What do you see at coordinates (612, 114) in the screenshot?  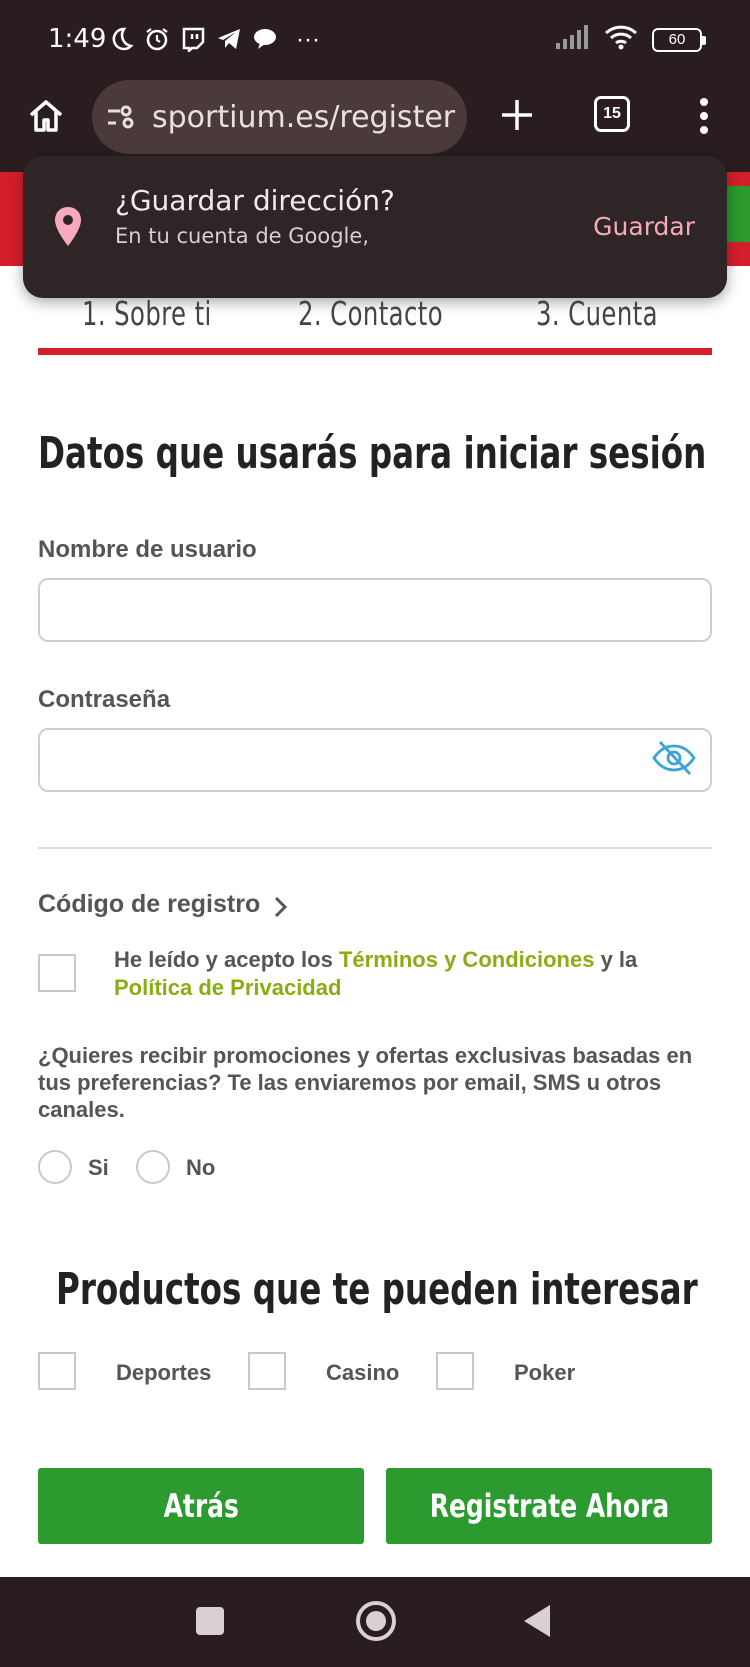 I see `tab-switcher-button: 15` at bounding box center [612, 114].